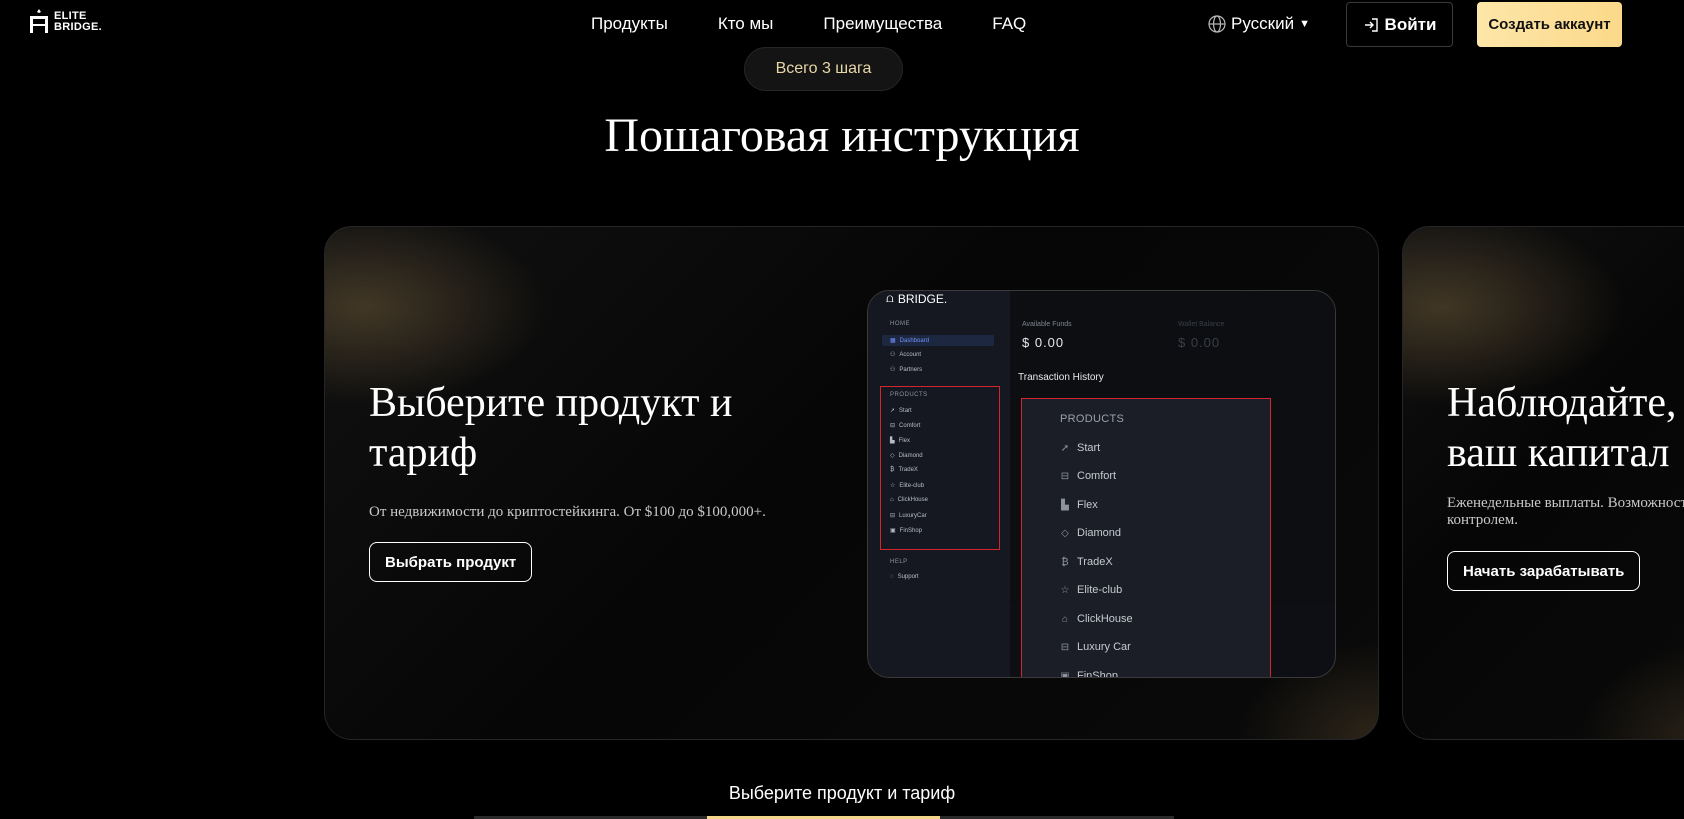 Image resolution: width=1684 pixels, height=819 pixels. I want to click on overlay-item: ₿ TradeX, so click(1086, 562).